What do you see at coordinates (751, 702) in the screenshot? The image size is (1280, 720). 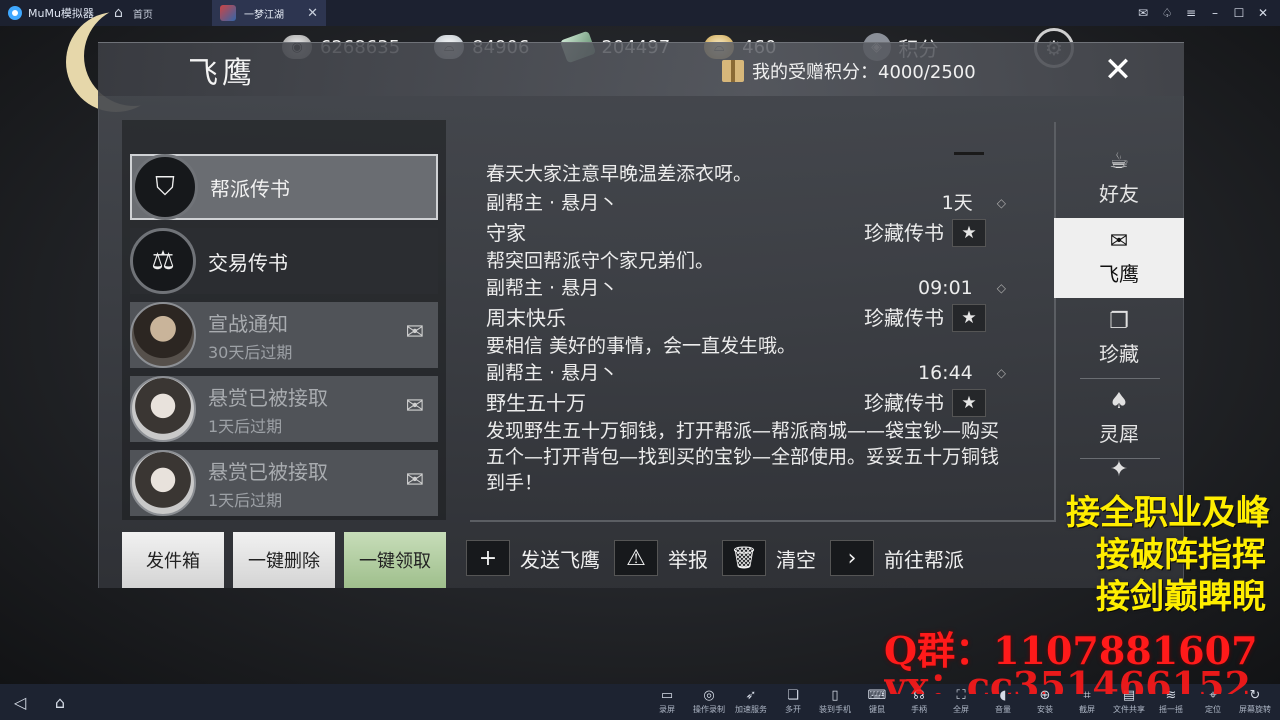 I see `tool-accelerate: ➶ 加速服务` at bounding box center [751, 702].